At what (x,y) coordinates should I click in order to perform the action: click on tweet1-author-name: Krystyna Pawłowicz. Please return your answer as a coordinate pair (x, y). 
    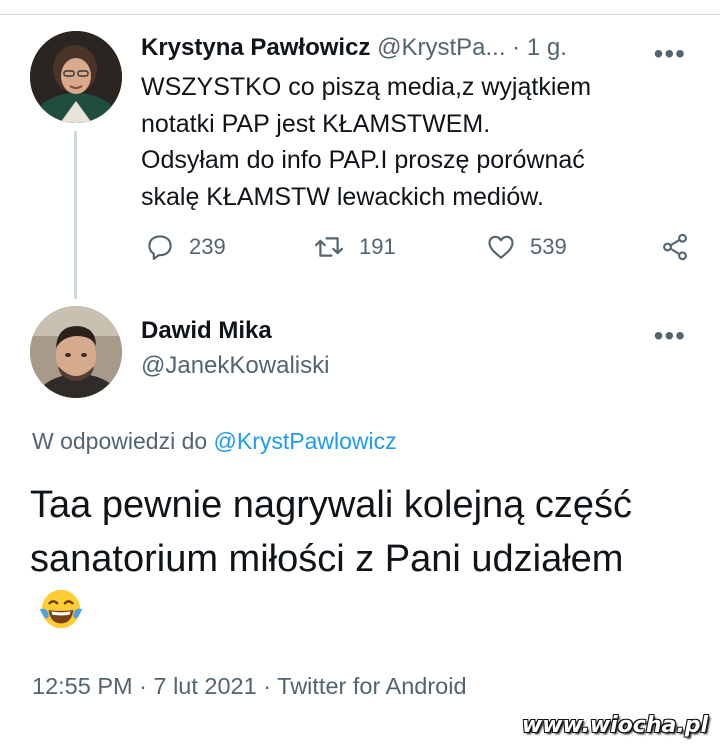
    Looking at the image, I should click on (255, 47).